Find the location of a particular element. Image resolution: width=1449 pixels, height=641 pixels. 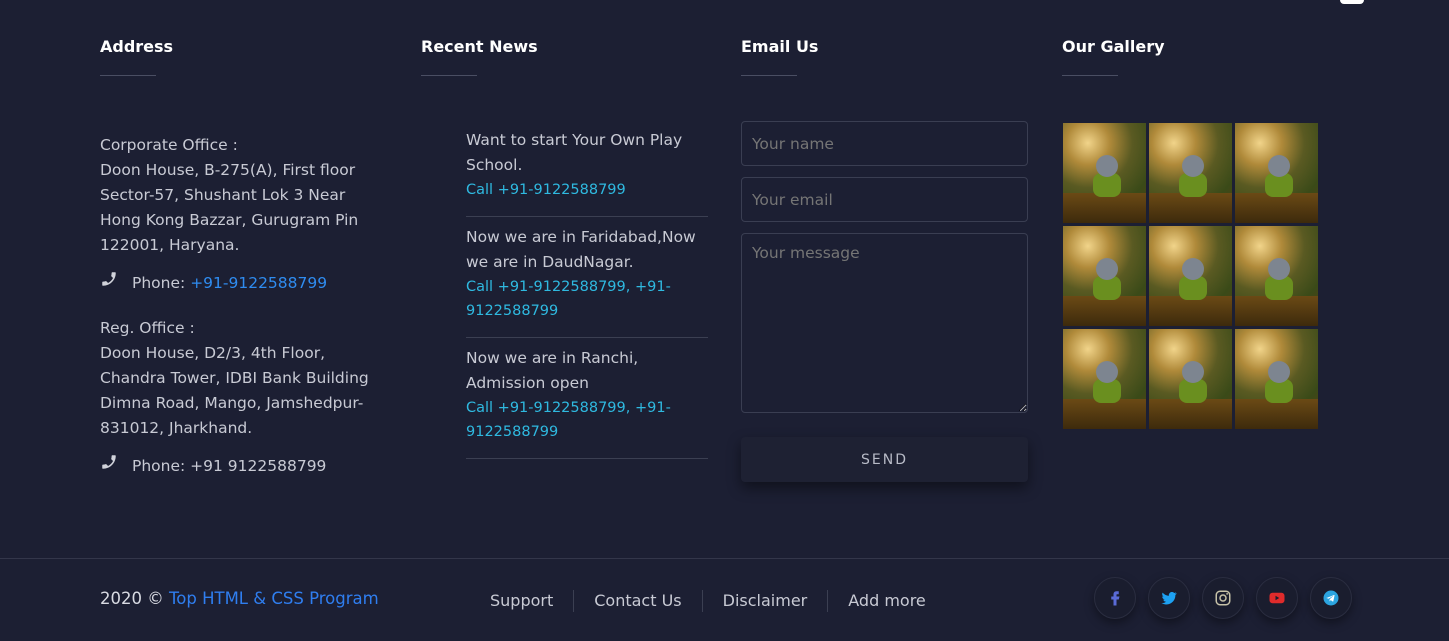

telegram-button is located at coordinates (1331, 598).